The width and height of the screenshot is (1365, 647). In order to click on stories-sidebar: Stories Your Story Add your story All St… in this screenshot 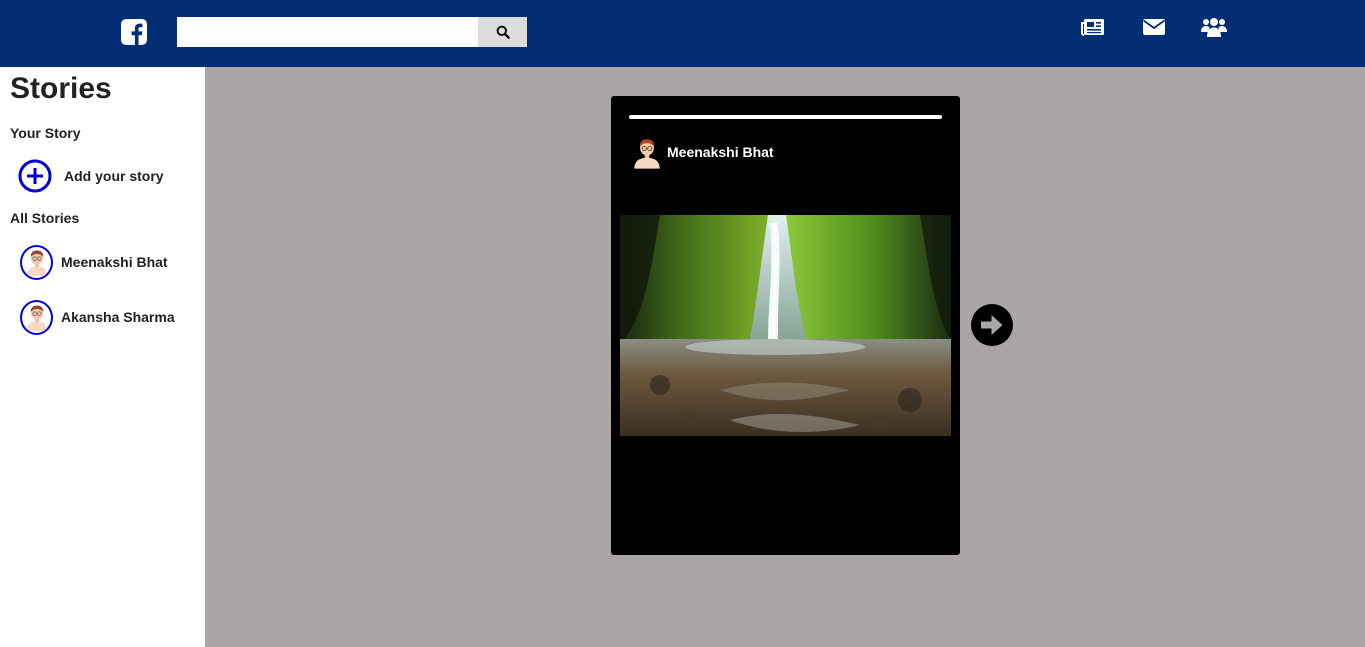, I will do `click(102, 357)`.